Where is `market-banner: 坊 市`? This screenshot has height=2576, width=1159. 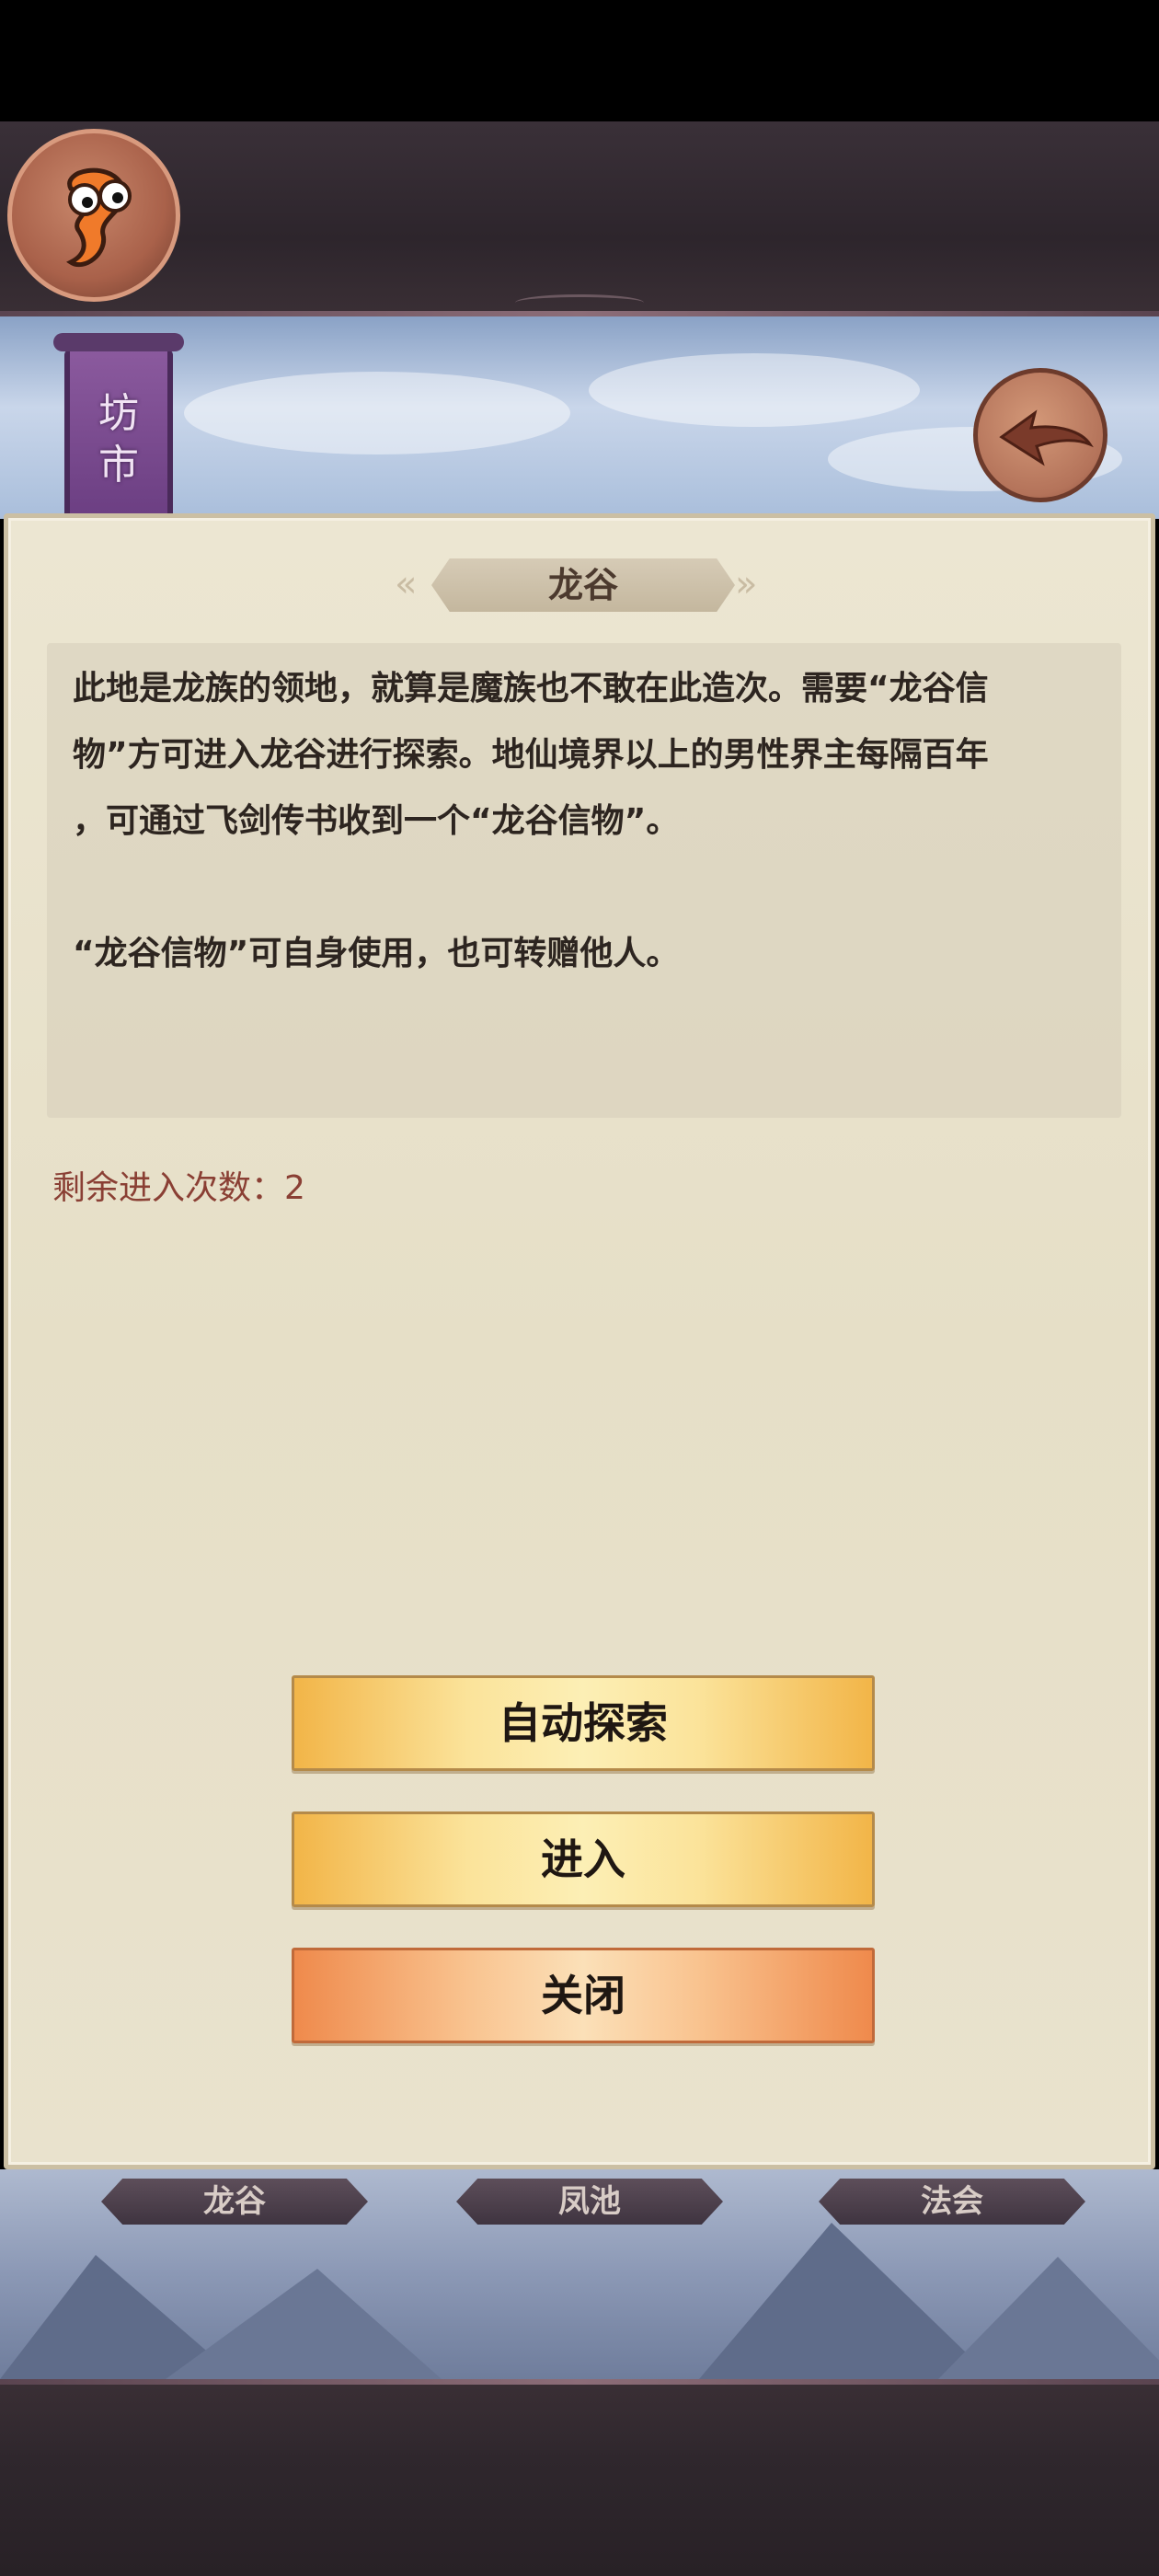
market-banner: 坊 市 is located at coordinates (118, 426).